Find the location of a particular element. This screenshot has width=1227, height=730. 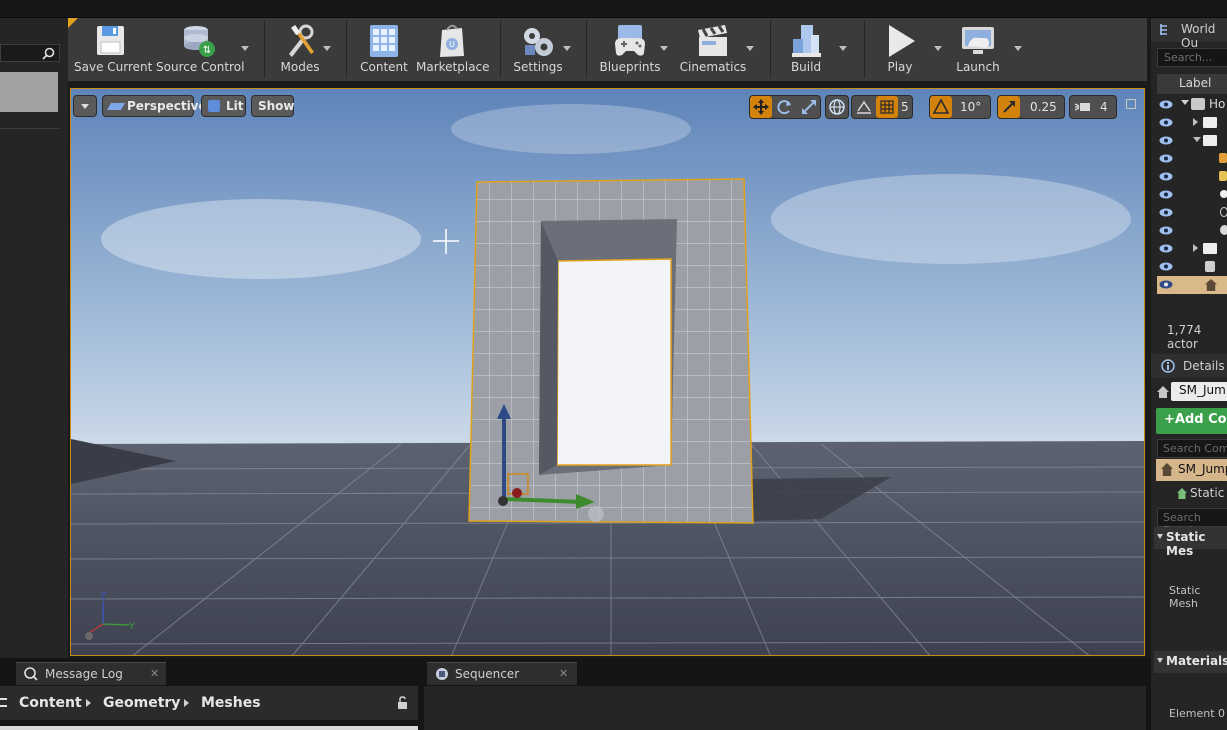

menu-lines-icon is located at coordinates (3, 702).